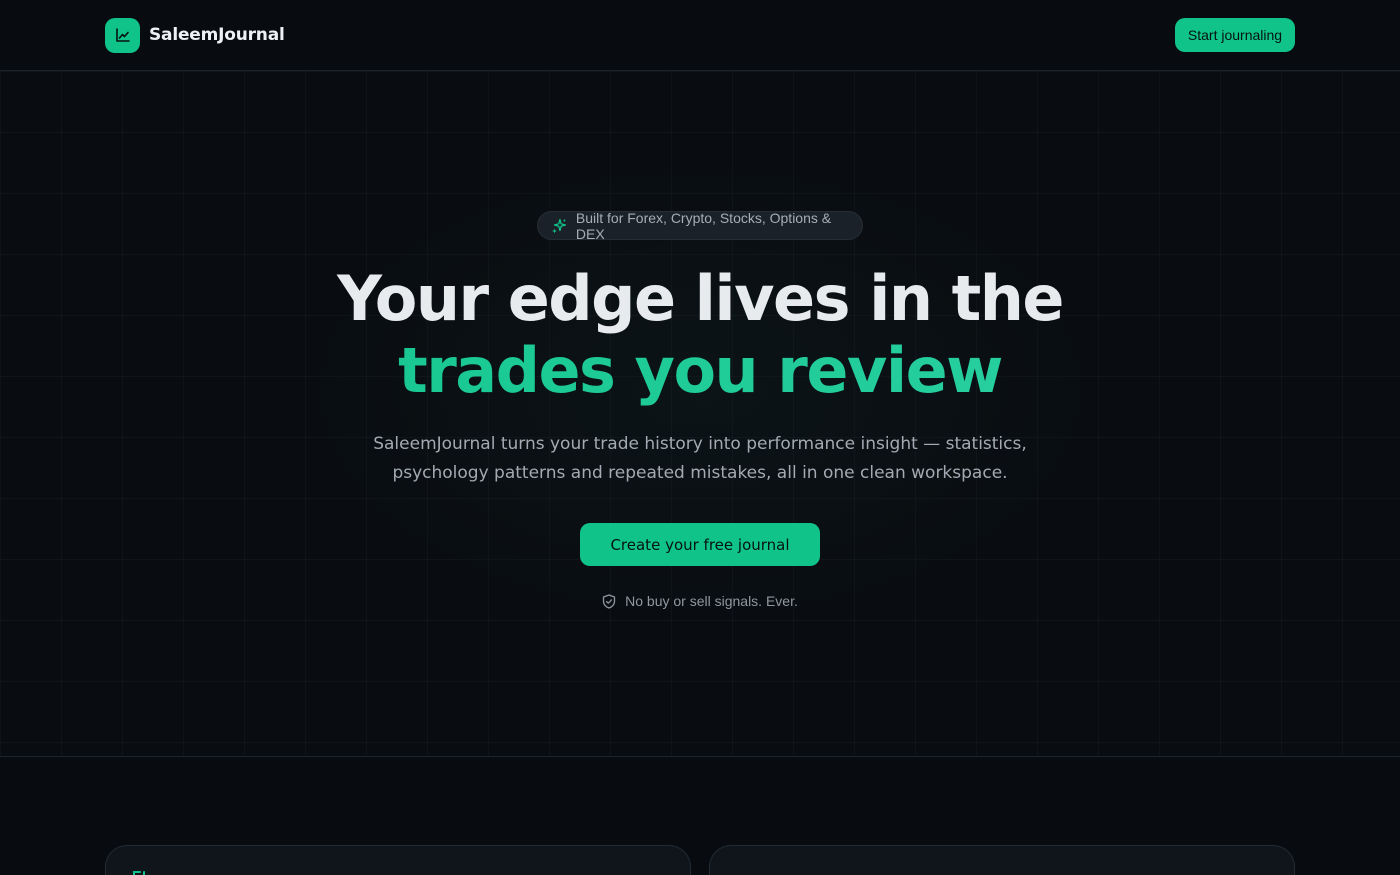 Image resolution: width=1400 pixels, height=875 pixels. What do you see at coordinates (1002, 860) in the screenshot?
I see `feature-card-right` at bounding box center [1002, 860].